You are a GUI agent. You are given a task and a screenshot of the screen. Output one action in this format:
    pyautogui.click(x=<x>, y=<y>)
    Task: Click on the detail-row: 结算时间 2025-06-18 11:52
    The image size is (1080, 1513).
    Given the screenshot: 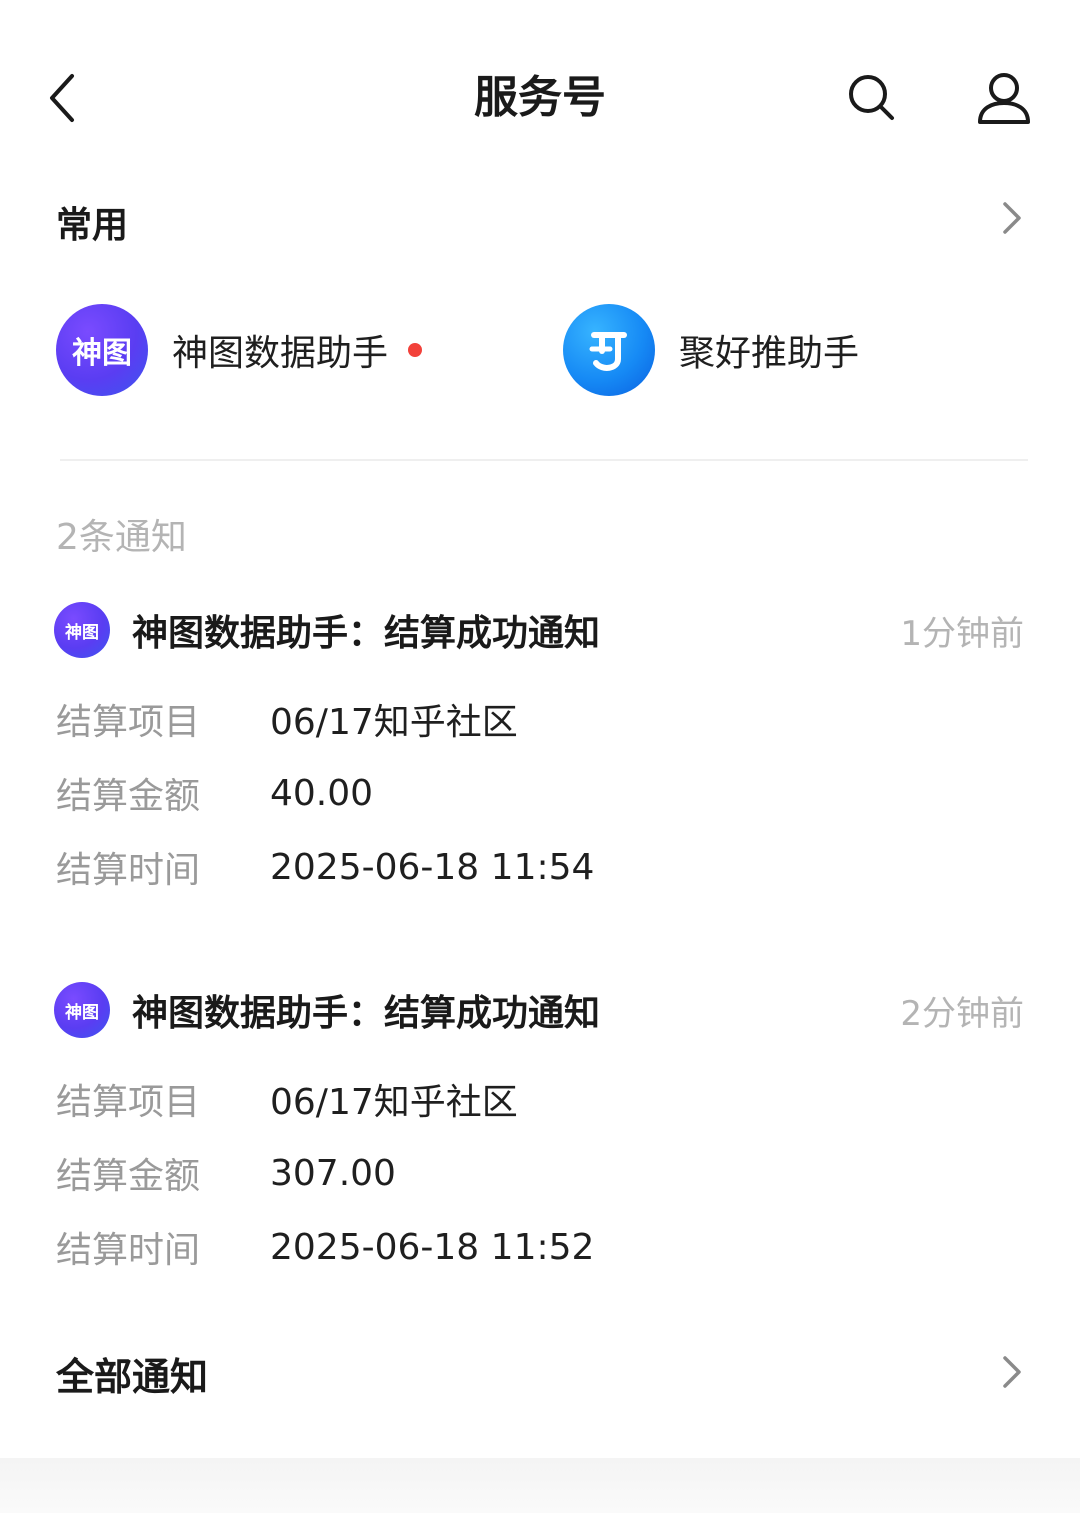 What is the action you would take?
    pyautogui.click(x=325, y=1247)
    